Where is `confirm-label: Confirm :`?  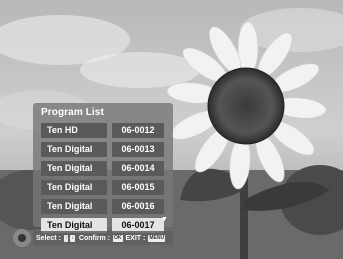 confirm-label: Confirm : is located at coordinates (94, 238).